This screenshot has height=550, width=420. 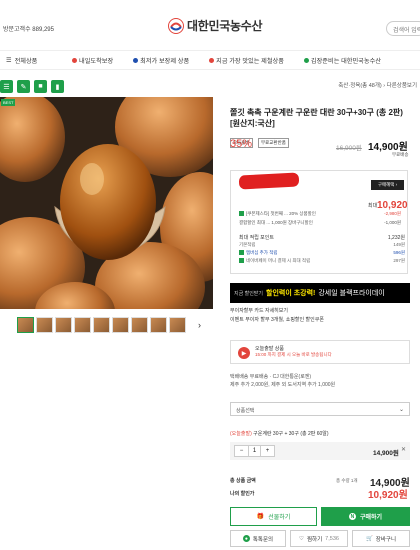 What do you see at coordinates (320, 223) in the screenshot?
I see `coupon-row: 결합할인 최대 ... 1,000원 장바구니할인 -1,000원` at bounding box center [320, 223].